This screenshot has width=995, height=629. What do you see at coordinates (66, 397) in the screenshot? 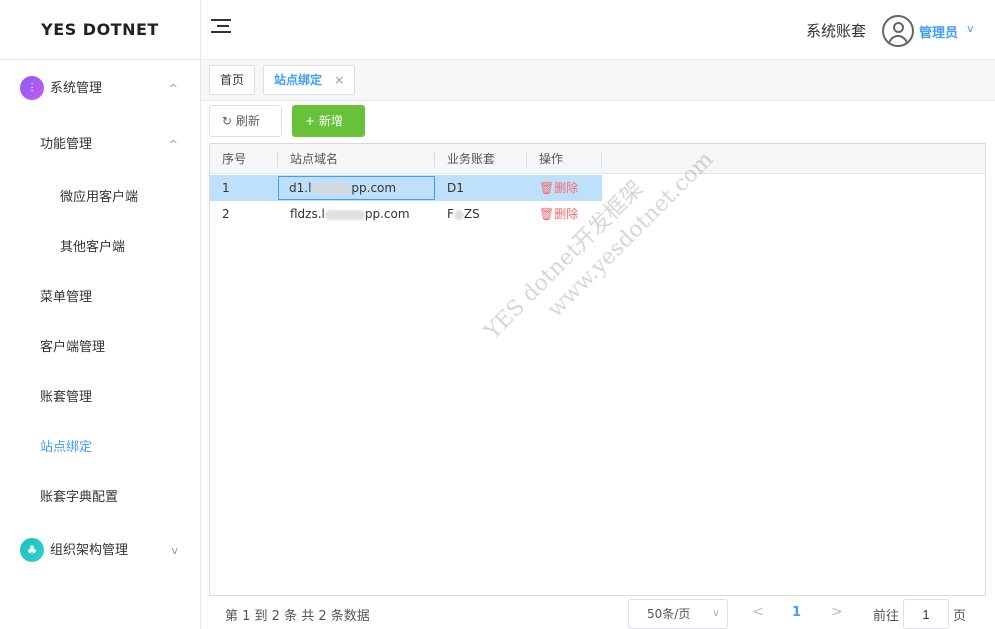
I see `sidebar-item-label: 账套管理` at bounding box center [66, 397].